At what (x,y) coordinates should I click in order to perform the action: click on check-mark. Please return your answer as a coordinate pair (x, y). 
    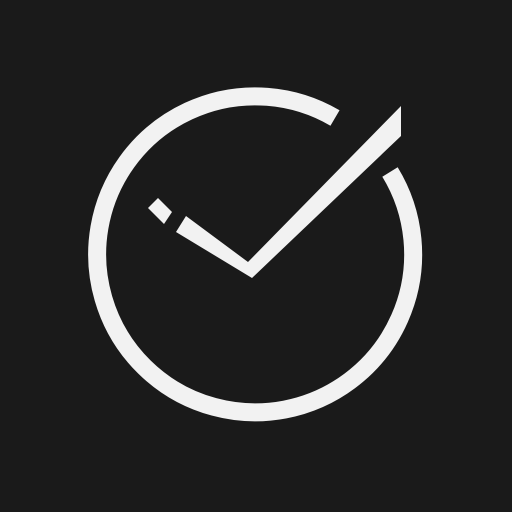
    Looking at the image, I should click on (288, 192).